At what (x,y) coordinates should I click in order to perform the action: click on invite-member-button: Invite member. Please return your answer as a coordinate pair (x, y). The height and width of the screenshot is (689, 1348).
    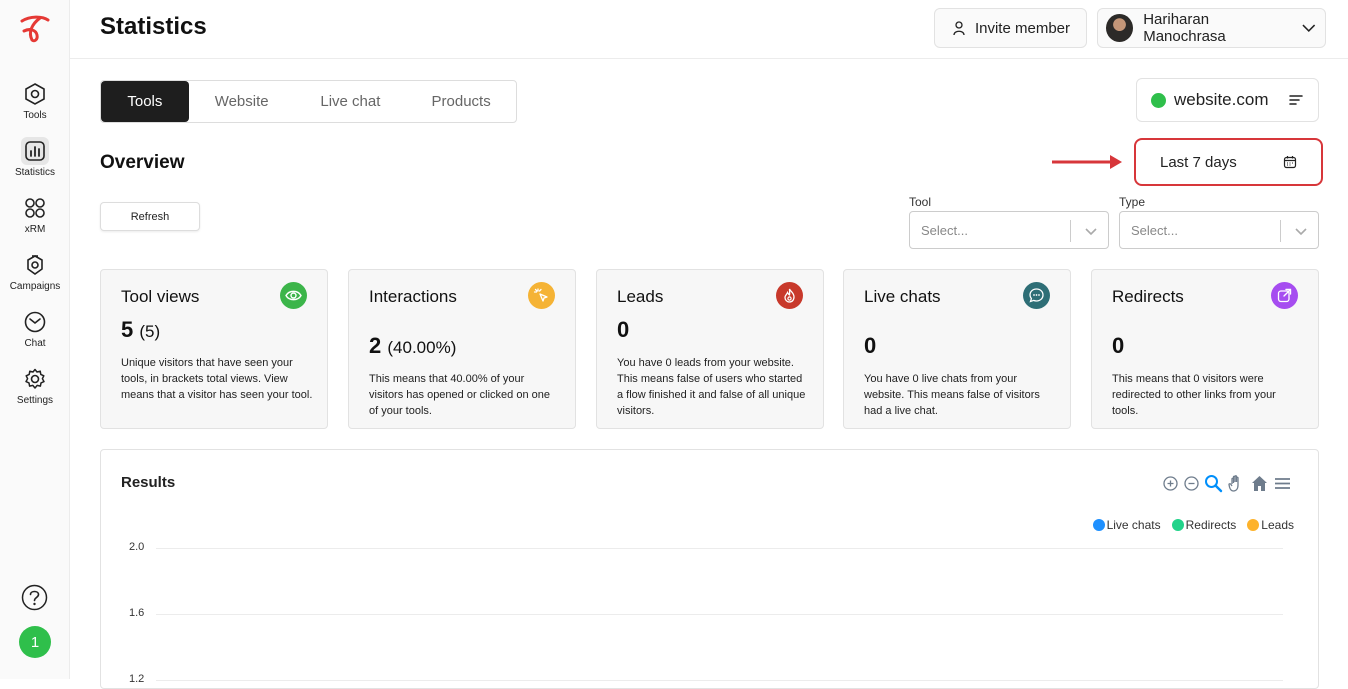
    Looking at the image, I should click on (1010, 28).